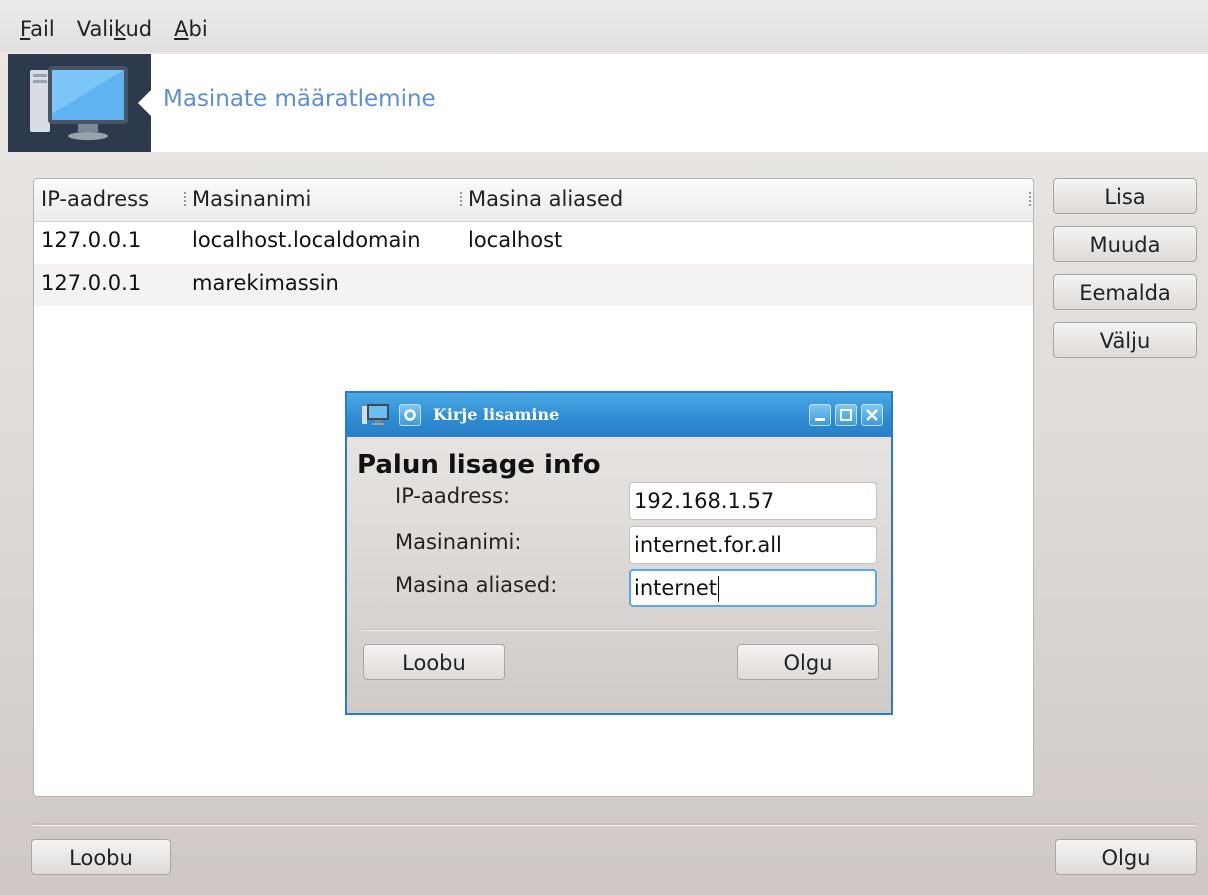  I want to click on close-icon, so click(872, 415).